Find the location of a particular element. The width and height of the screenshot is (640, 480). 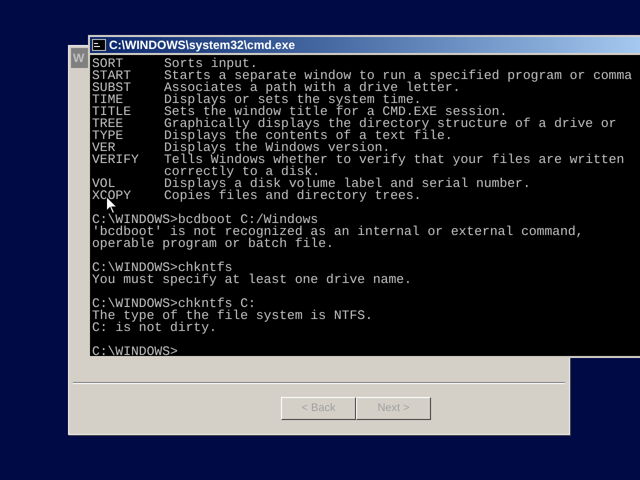

command-name: TREE is located at coordinates (108, 124).